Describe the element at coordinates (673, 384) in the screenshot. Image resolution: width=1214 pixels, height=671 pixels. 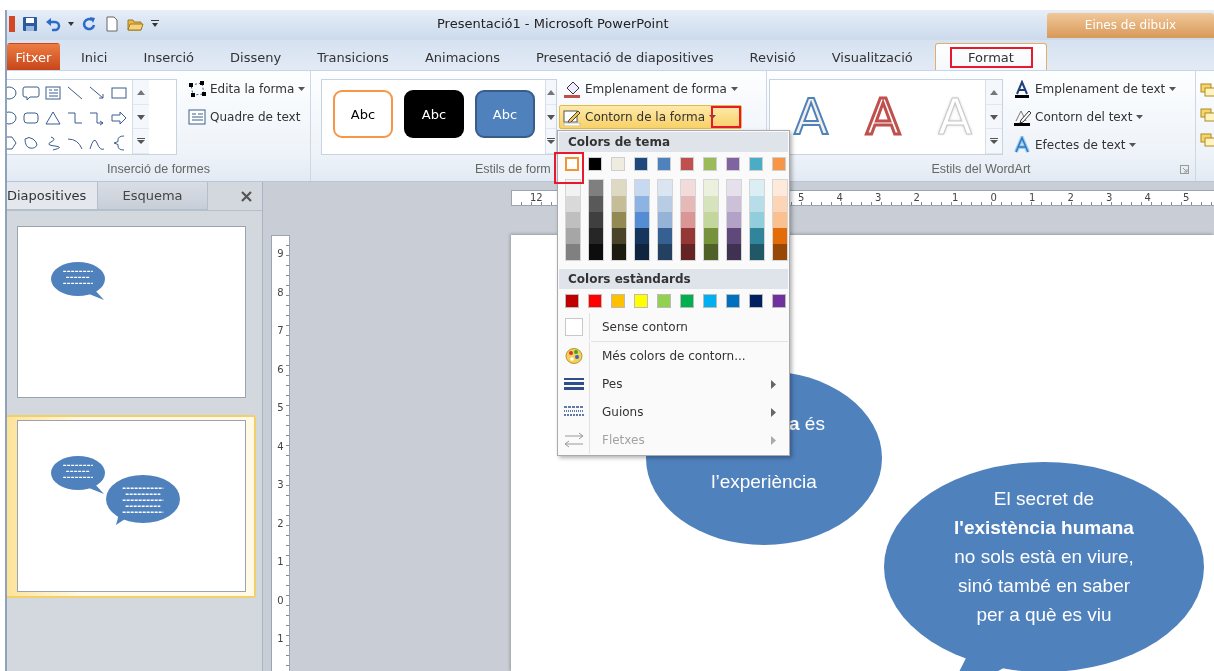
I see `menu-item: Pes` at that location.